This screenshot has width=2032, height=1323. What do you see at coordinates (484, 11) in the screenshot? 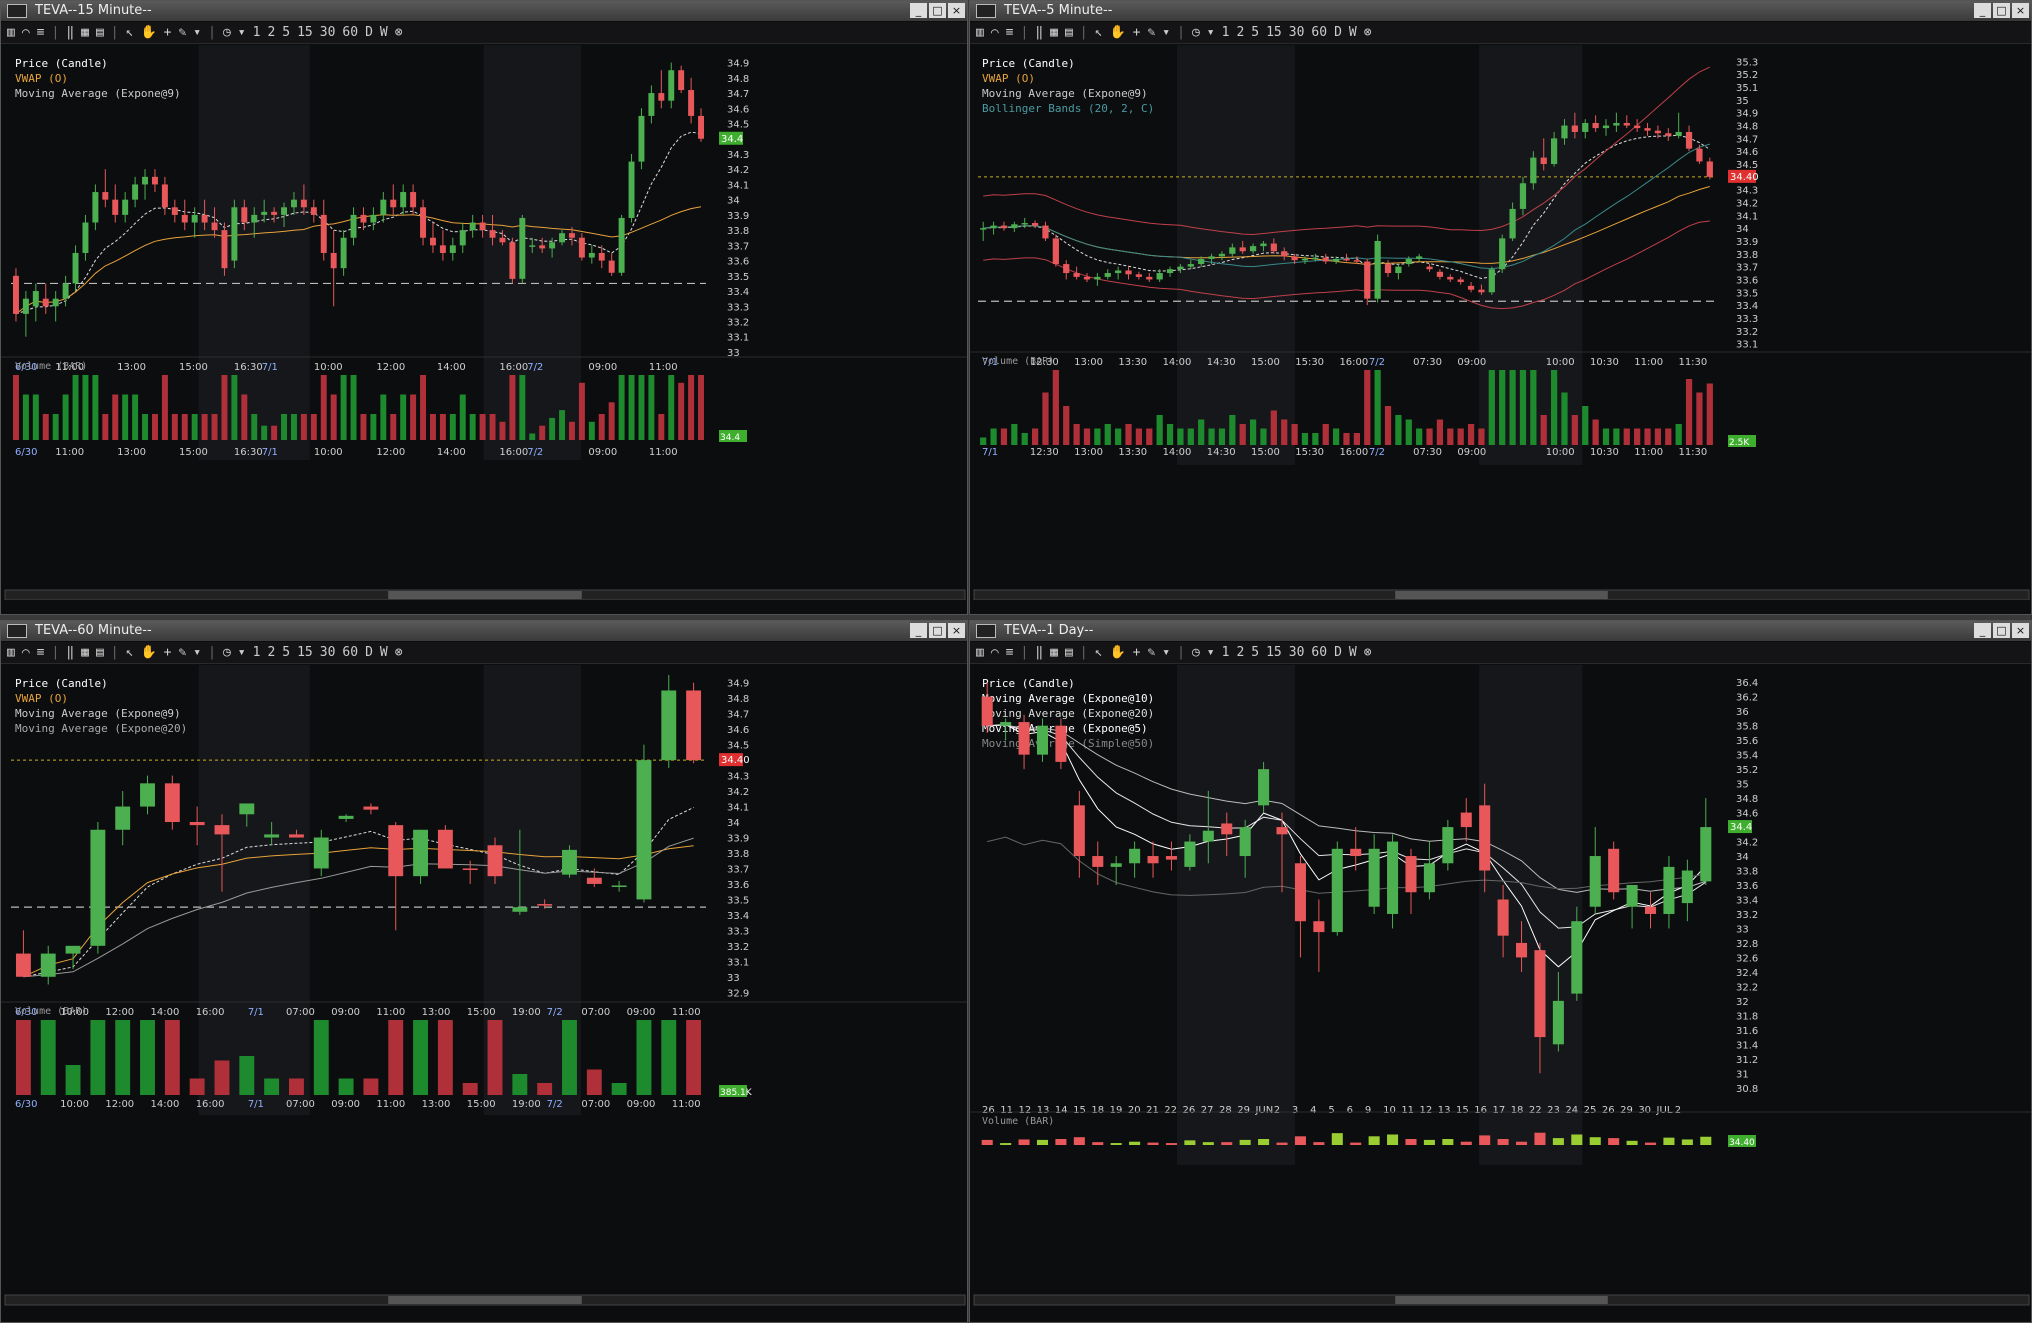
I see `window-title-bar: TEVA--15 Minute-- _ □ ×` at bounding box center [484, 11].